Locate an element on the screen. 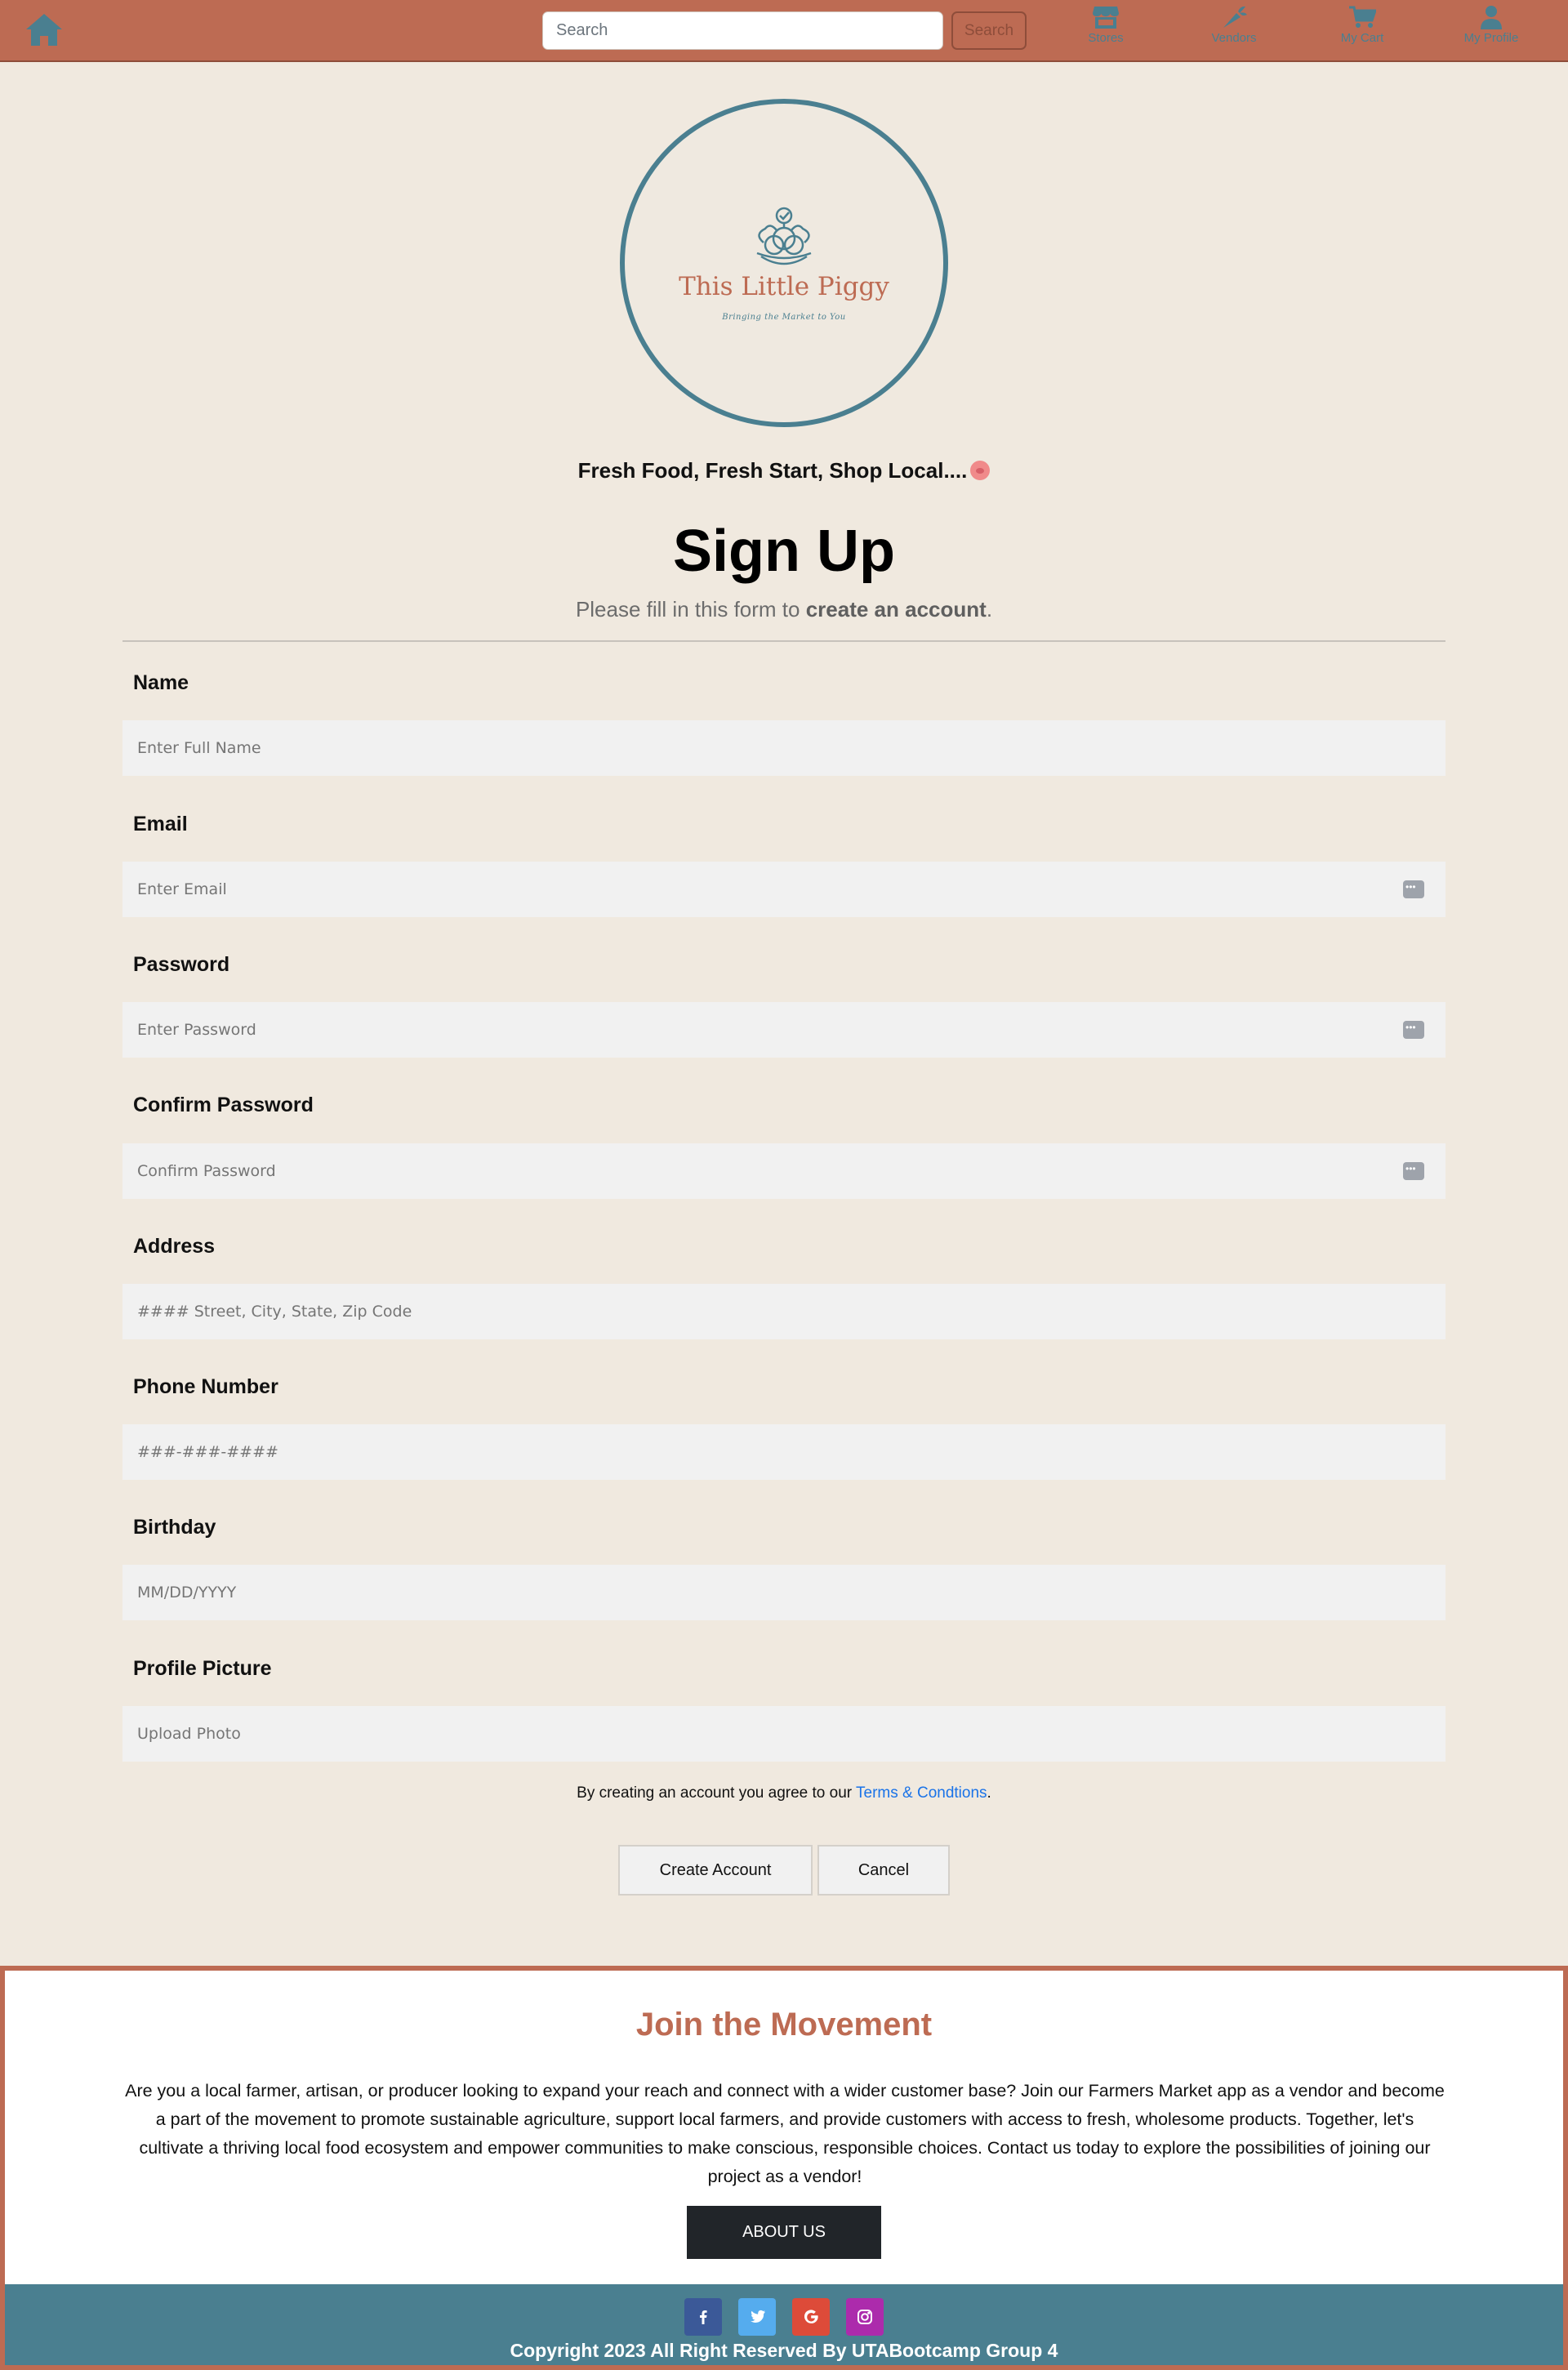 Image resolution: width=1568 pixels, height=2370 pixels. carrot-icon is located at coordinates (1234, 17).